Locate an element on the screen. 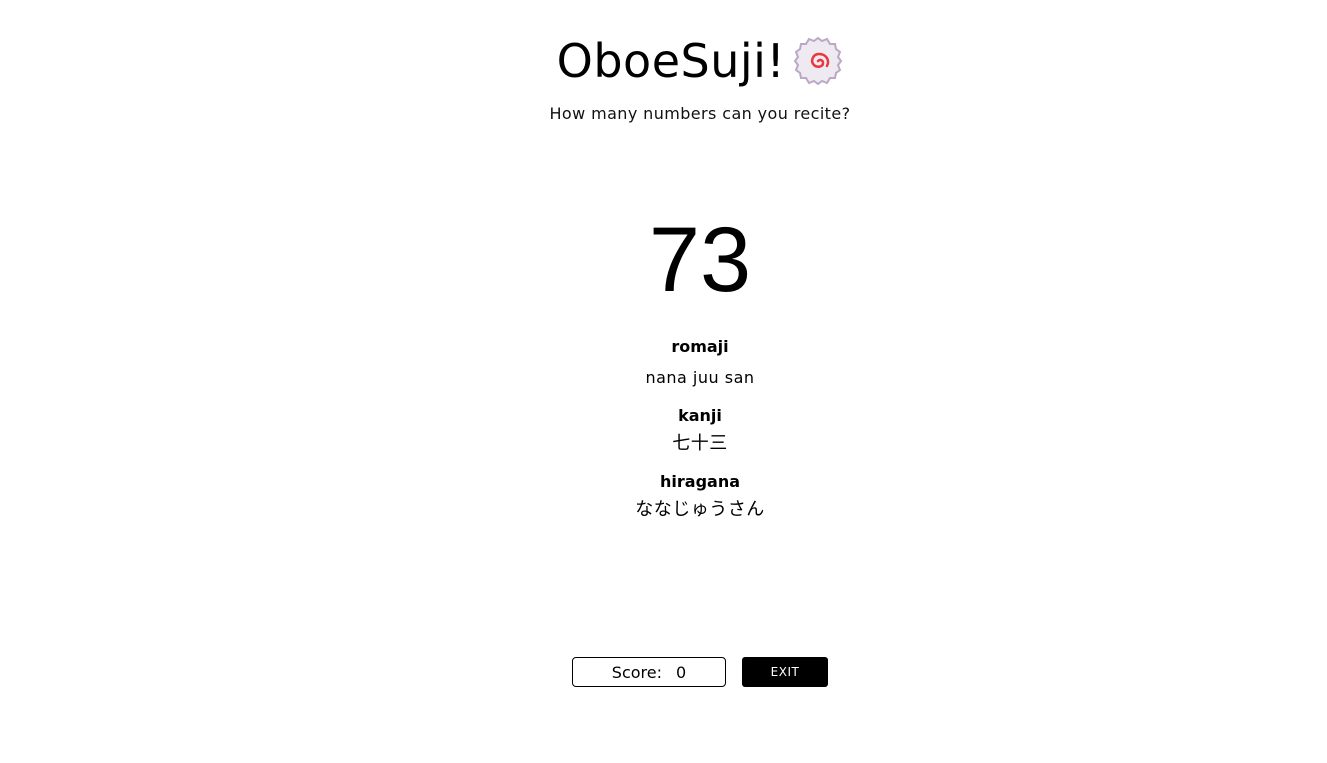  title-row: OboeSuji! is located at coordinates (700, 61).